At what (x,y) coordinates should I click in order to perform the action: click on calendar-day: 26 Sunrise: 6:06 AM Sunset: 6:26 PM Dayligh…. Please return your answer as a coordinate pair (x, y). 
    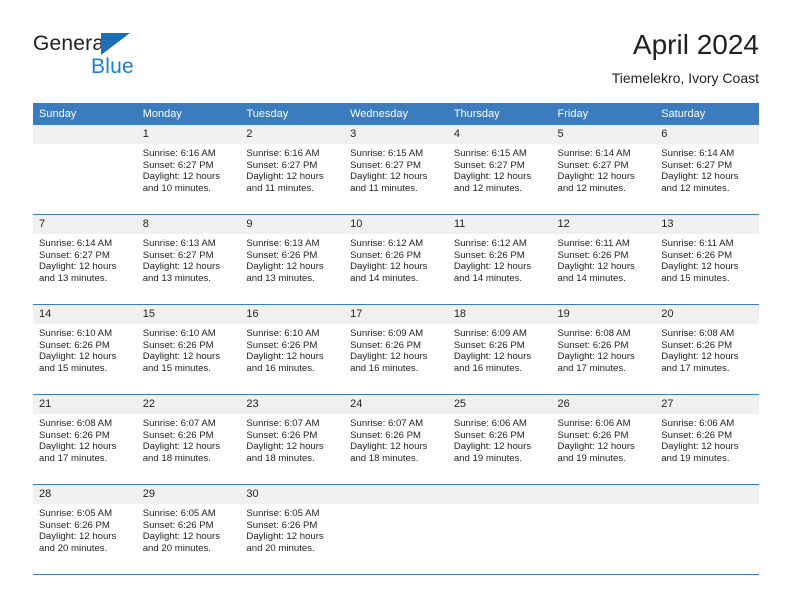
    Looking at the image, I should click on (603, 439).